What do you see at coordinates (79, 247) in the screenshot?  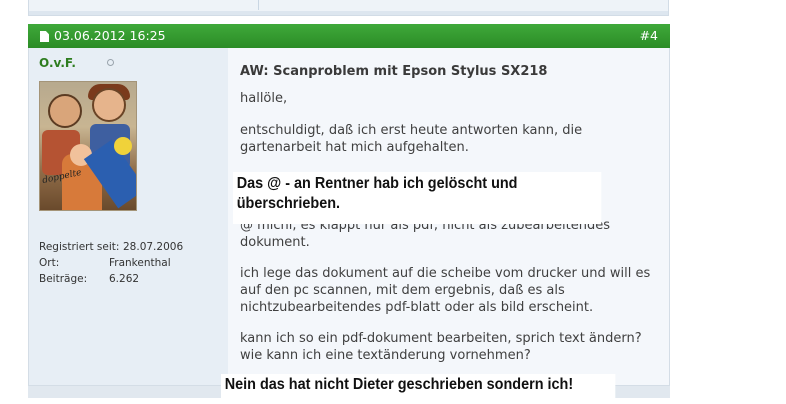 I see `stat-label-registered: Registriert seit:` at bounding box center [79, 247].